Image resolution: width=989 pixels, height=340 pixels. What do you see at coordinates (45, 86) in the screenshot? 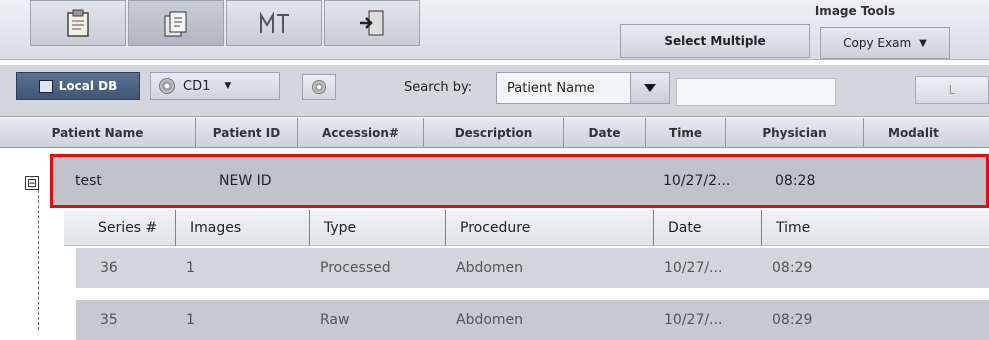
I see `database-icon` at bounding box center [45, 86].